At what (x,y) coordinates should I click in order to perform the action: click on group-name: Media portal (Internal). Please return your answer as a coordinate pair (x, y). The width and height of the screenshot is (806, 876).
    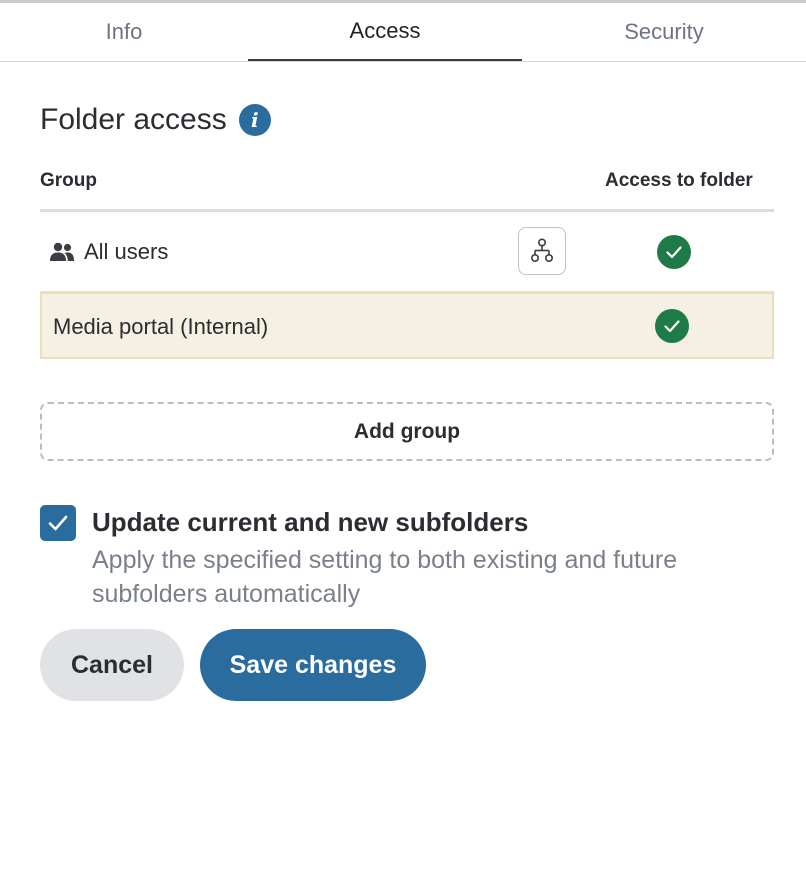
    Looking at the image, I should click on (161, 326).